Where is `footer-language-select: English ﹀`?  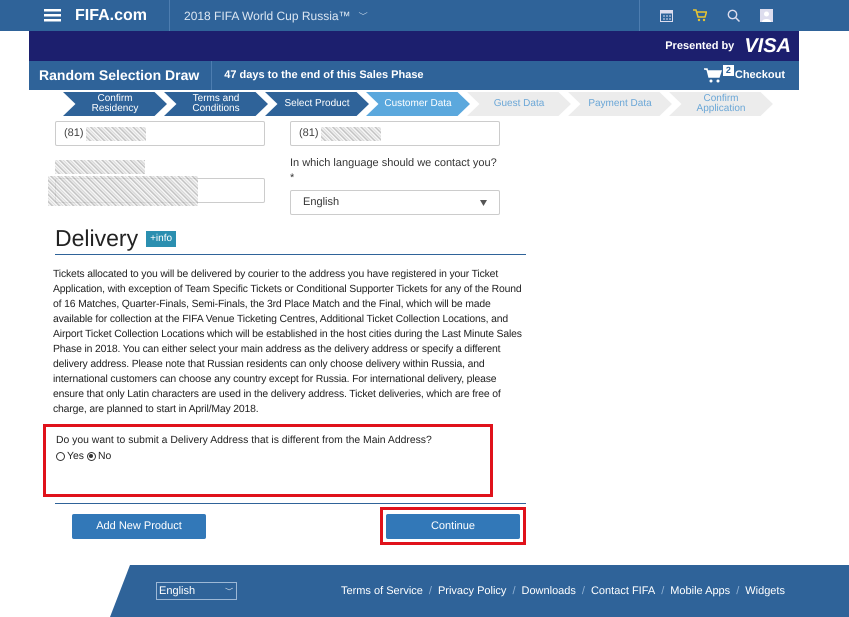 footer-language-select: English ﹀ is located at coordinates (196, 591).